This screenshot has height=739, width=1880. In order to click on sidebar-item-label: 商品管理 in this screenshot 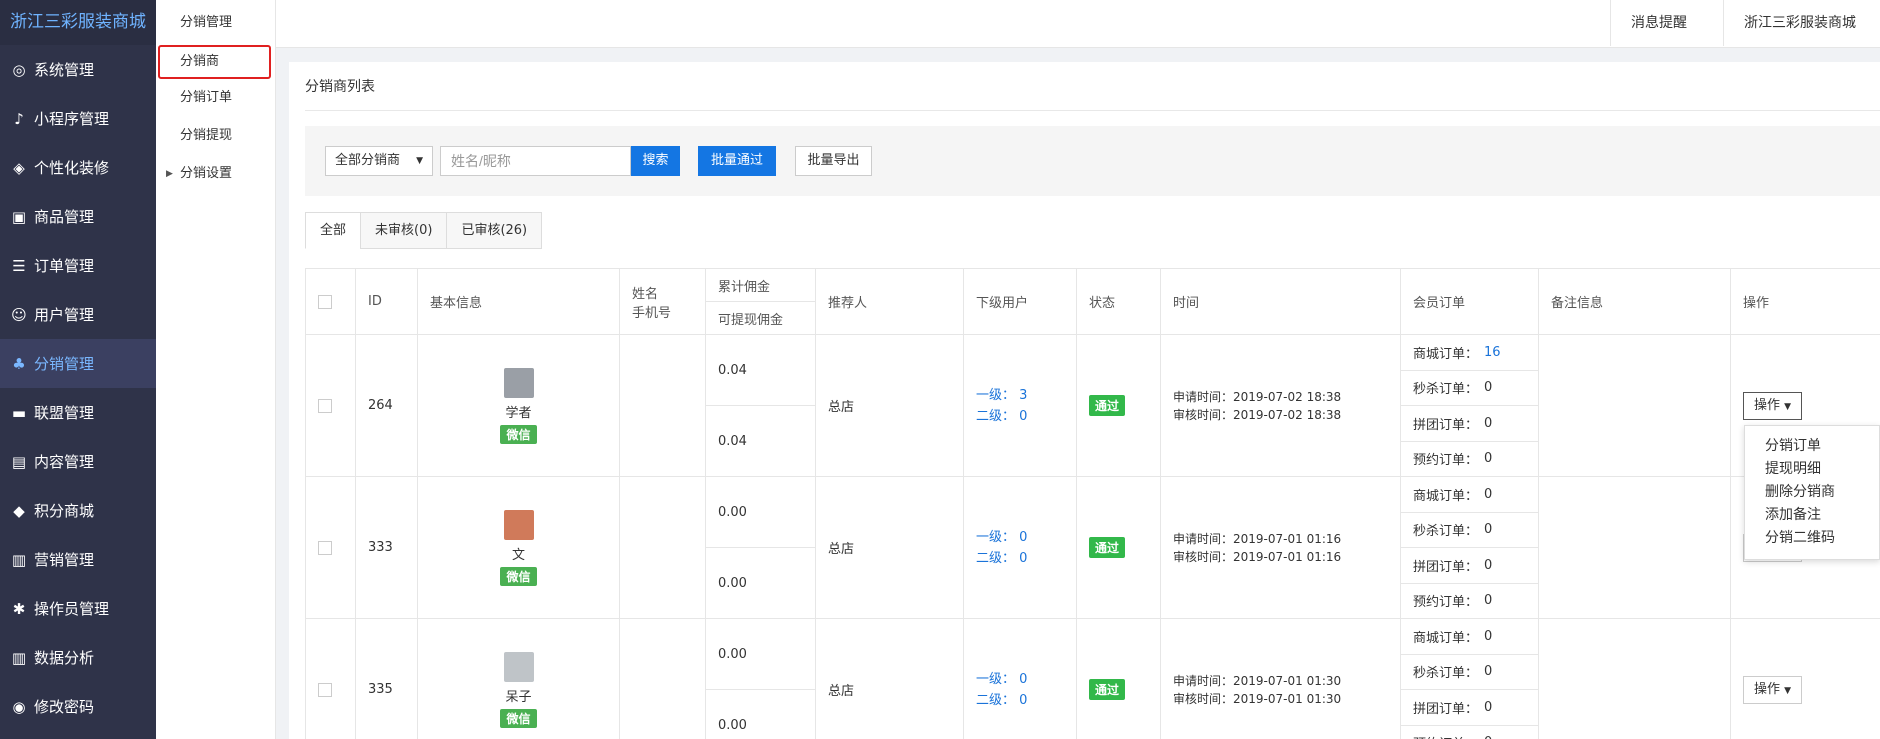, I will do `click(64, 217)`.